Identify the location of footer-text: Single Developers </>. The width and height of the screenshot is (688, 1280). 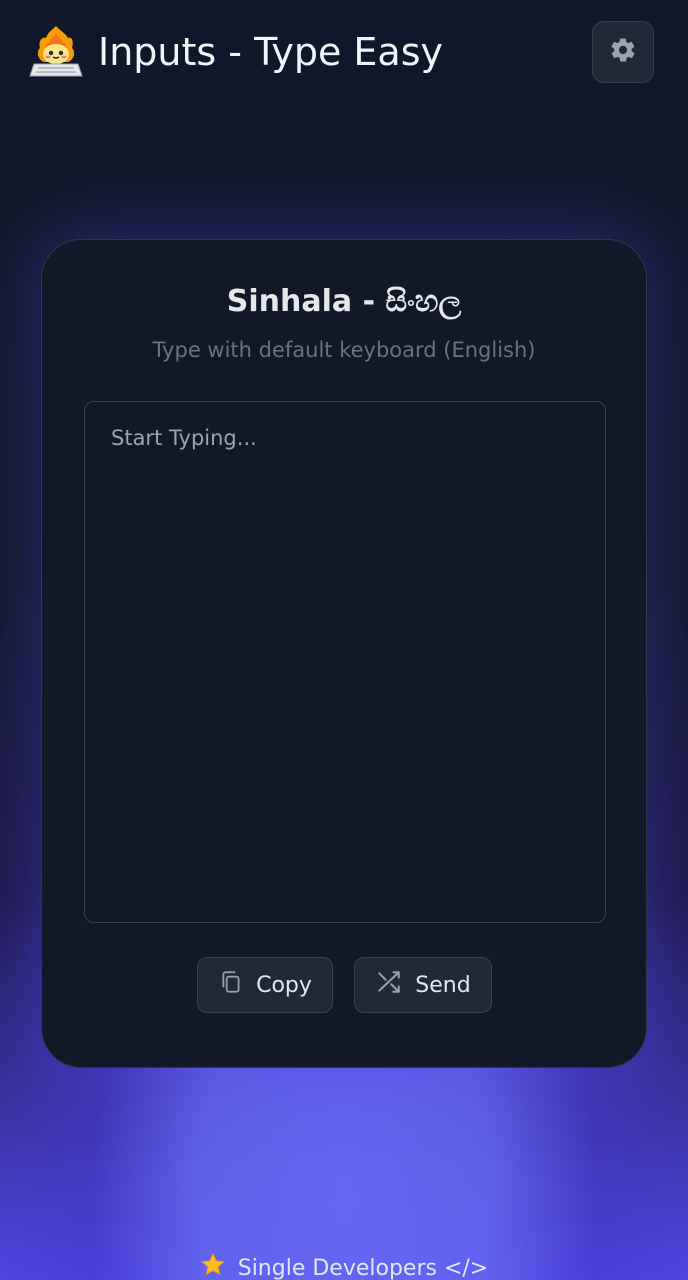
(363, 1267).